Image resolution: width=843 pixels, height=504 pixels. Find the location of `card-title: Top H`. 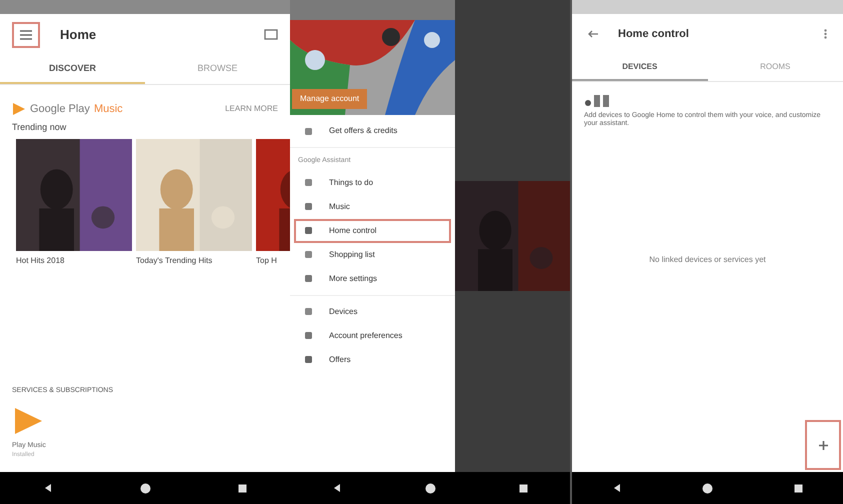

card-title: Top H is located at coordinates (273, 258).